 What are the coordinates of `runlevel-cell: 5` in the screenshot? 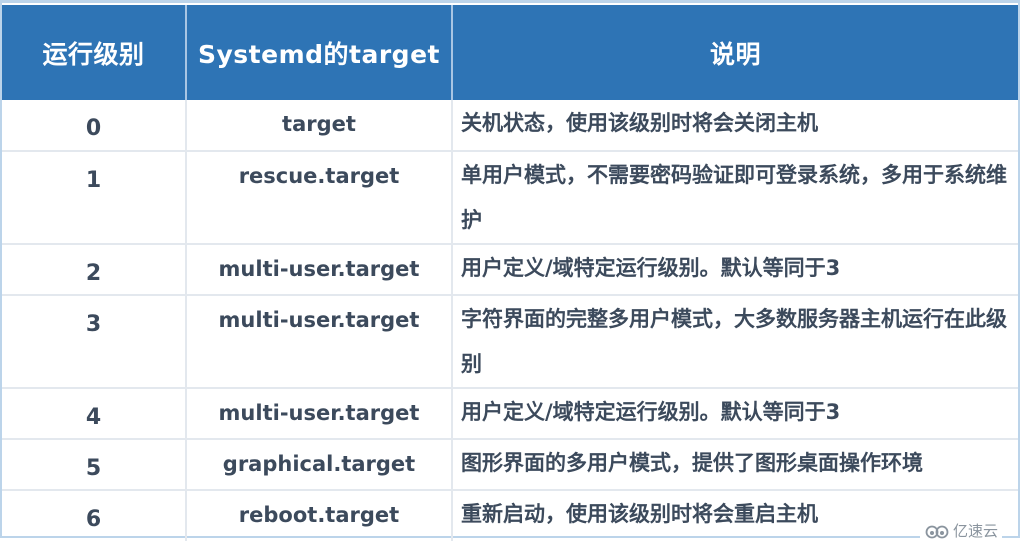 It's located at (94, 465).